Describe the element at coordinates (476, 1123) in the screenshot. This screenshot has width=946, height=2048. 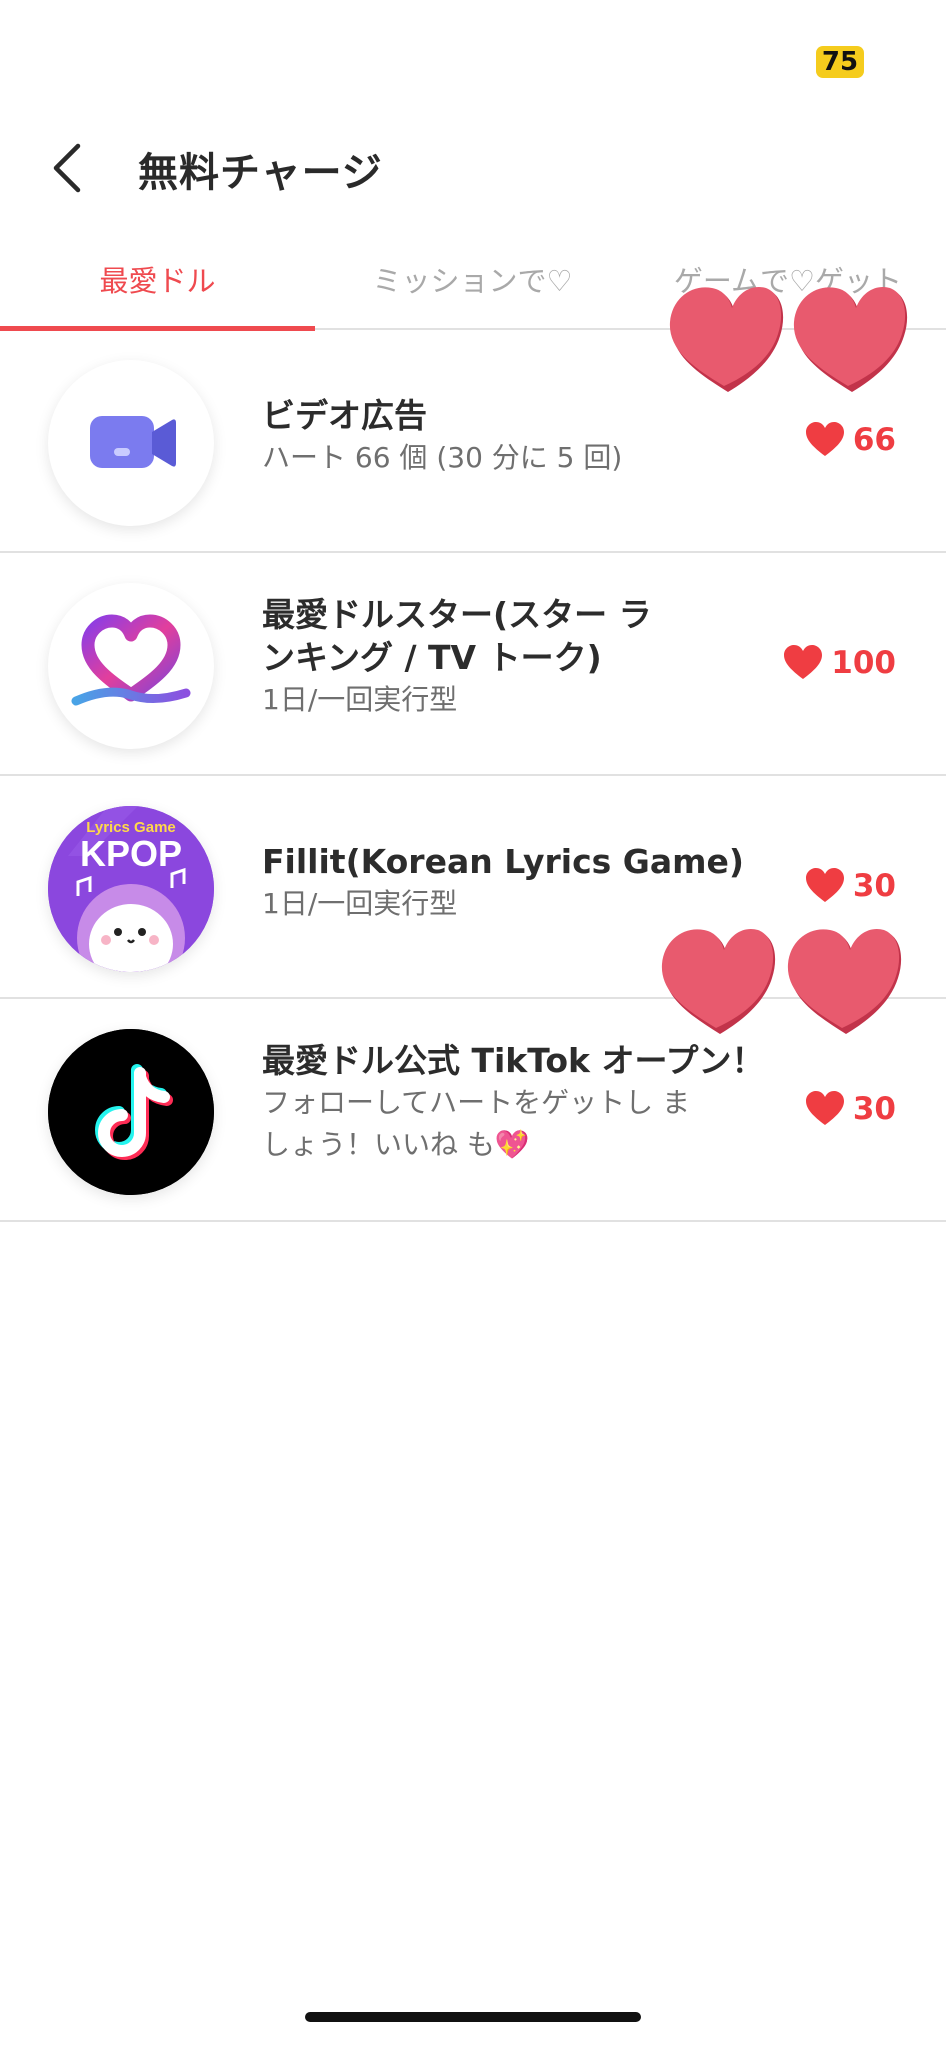
I see `item-subtitle: フォローしてハートをゲットし ましょう！いいね も💖` at that location.